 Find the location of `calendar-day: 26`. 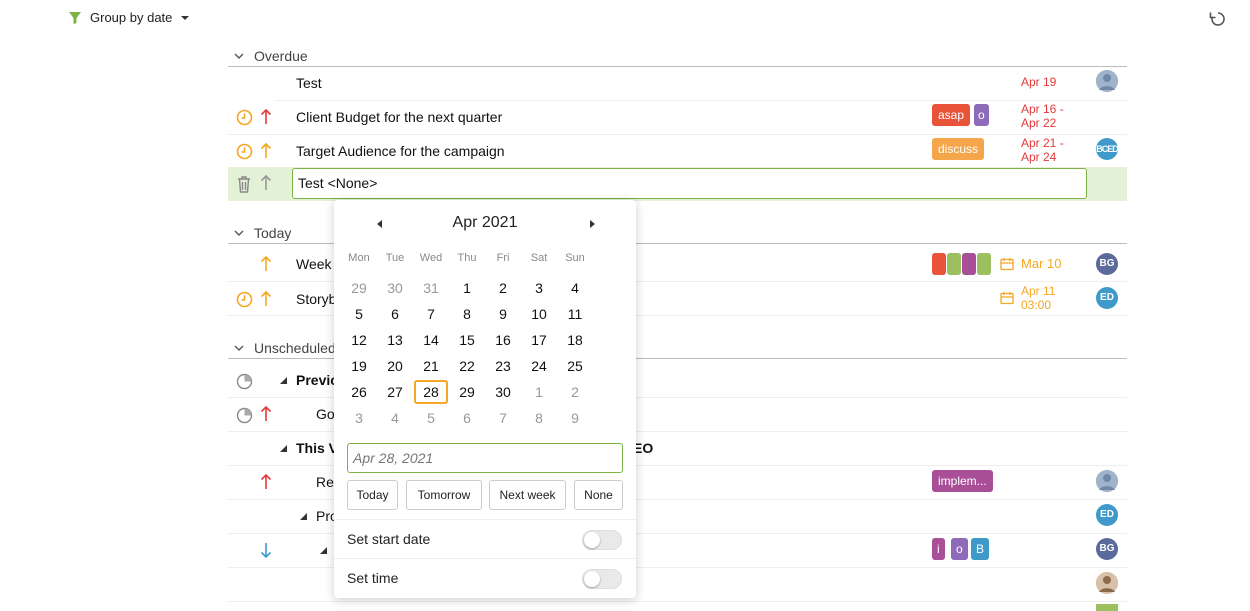

calendar-day: 26 is located at coordinates (359, 392).